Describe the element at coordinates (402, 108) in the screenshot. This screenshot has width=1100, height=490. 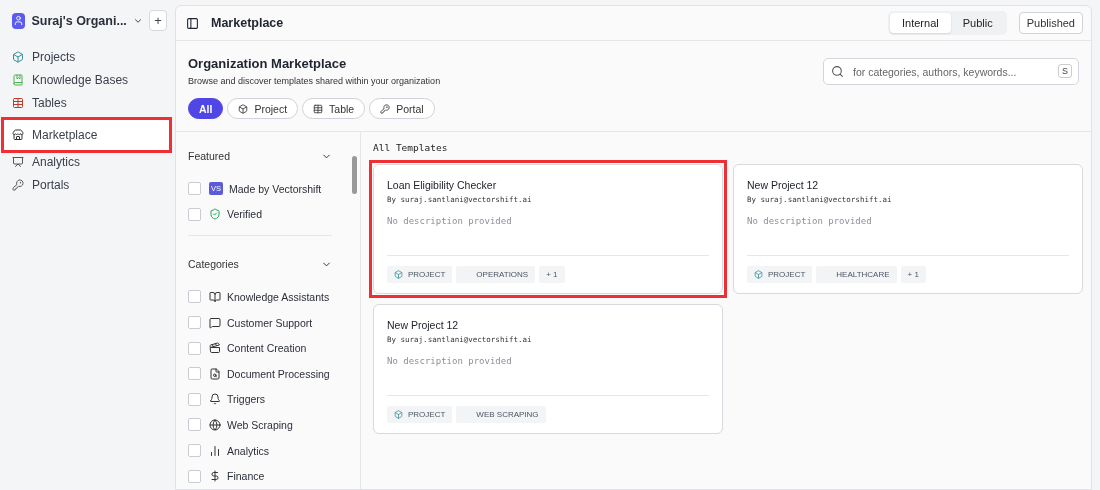
I see `filter-chip: Portal` at that location.